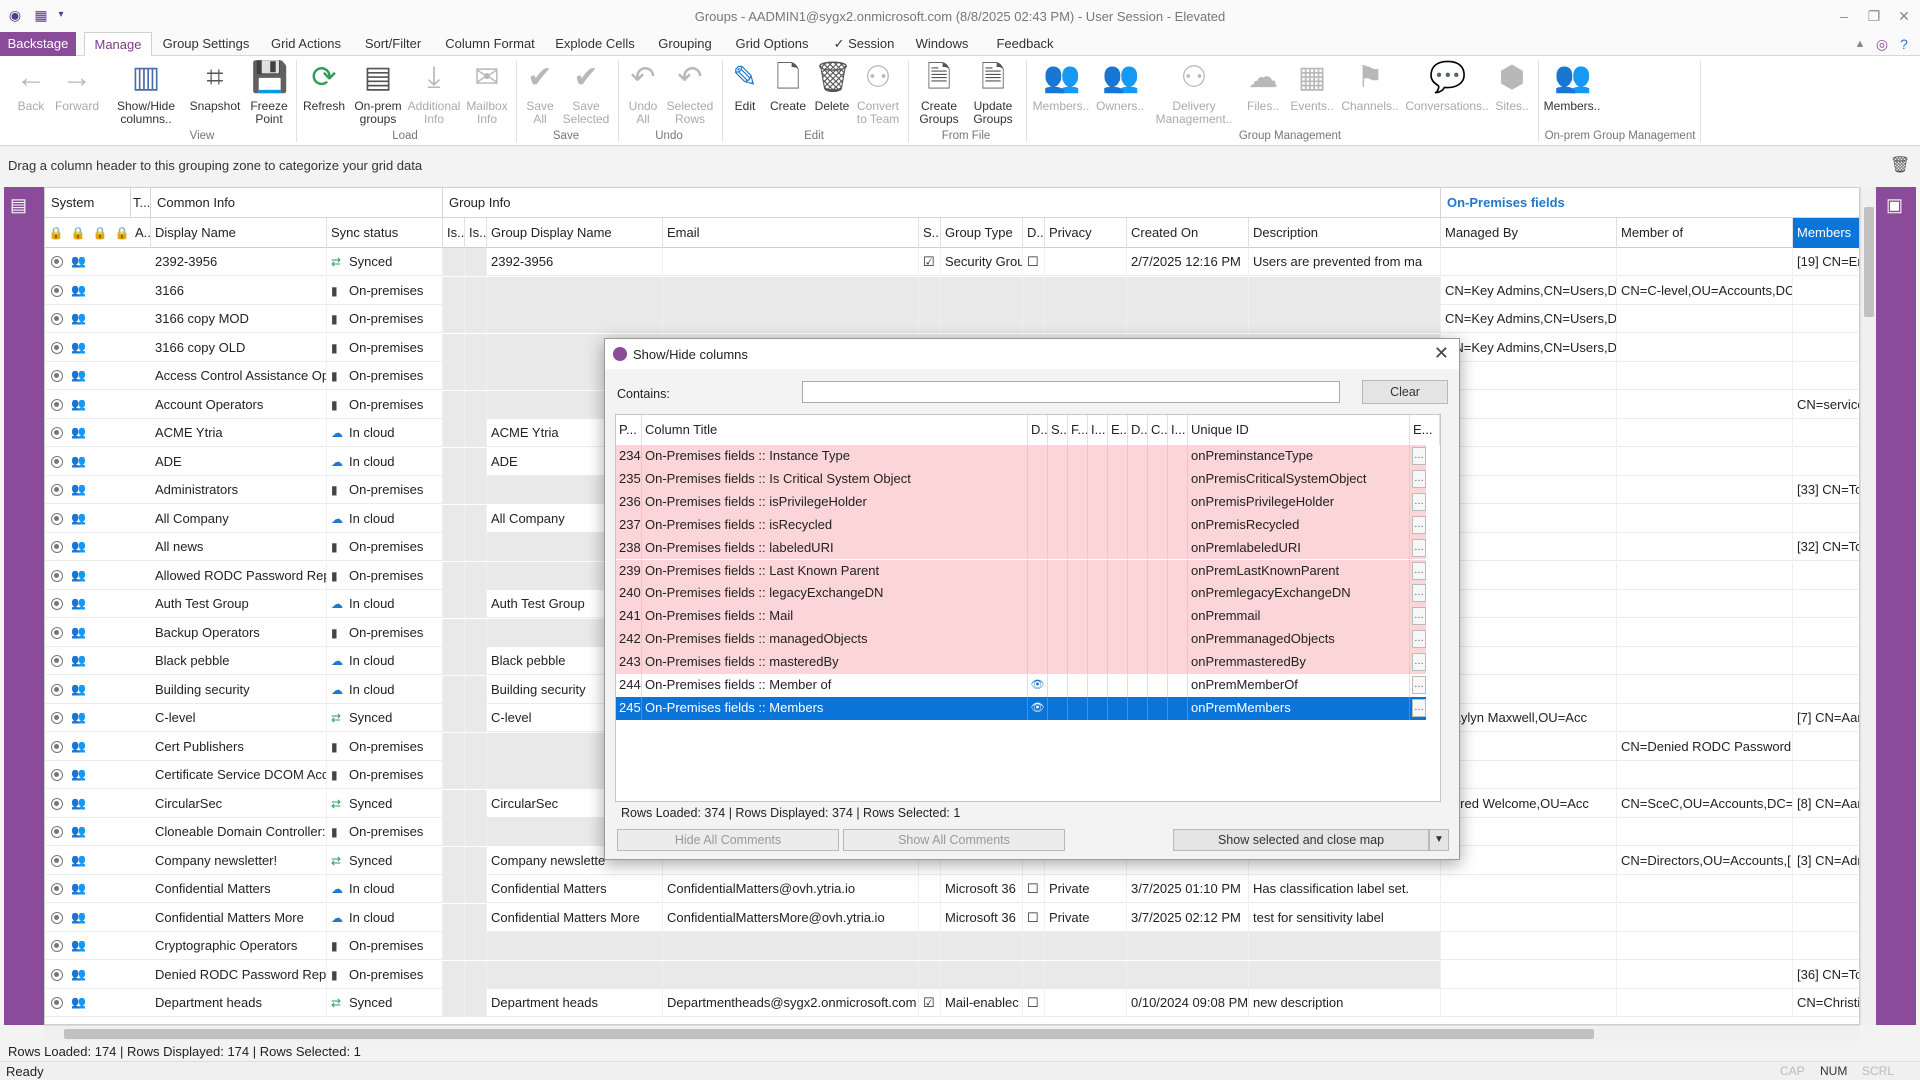  Describe the element at coordinates (1345, 917) in the screenshot. I see `table-cell-desc: test for sensitivity label` at that location.